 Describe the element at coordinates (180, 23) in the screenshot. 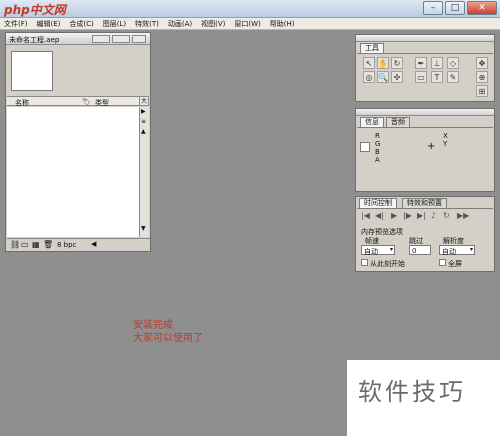

I see `menu-animation: 动画(A)` at that location.